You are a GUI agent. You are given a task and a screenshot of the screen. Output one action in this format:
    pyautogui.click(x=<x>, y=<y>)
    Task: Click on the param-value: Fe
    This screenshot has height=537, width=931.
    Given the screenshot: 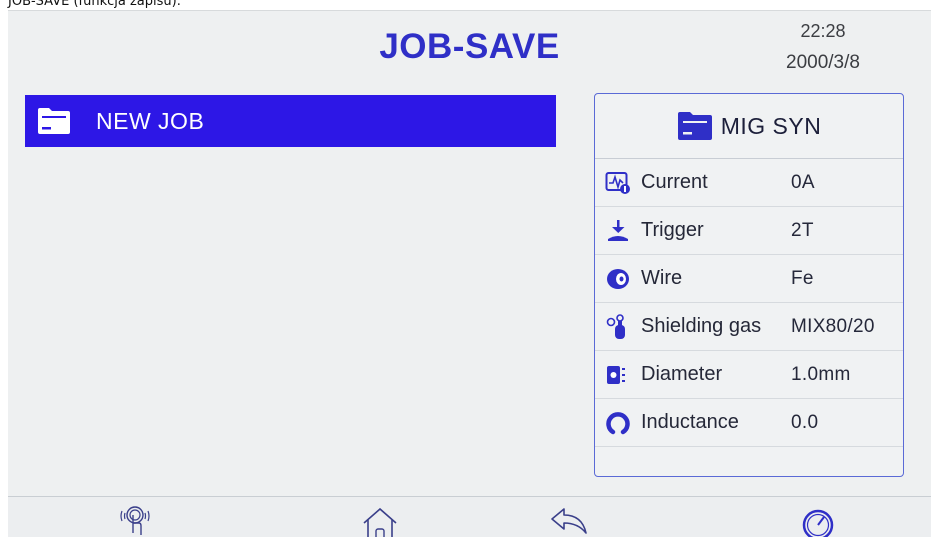 What is the action you would take?
    pyautogui.click(x=802, y=278)
    